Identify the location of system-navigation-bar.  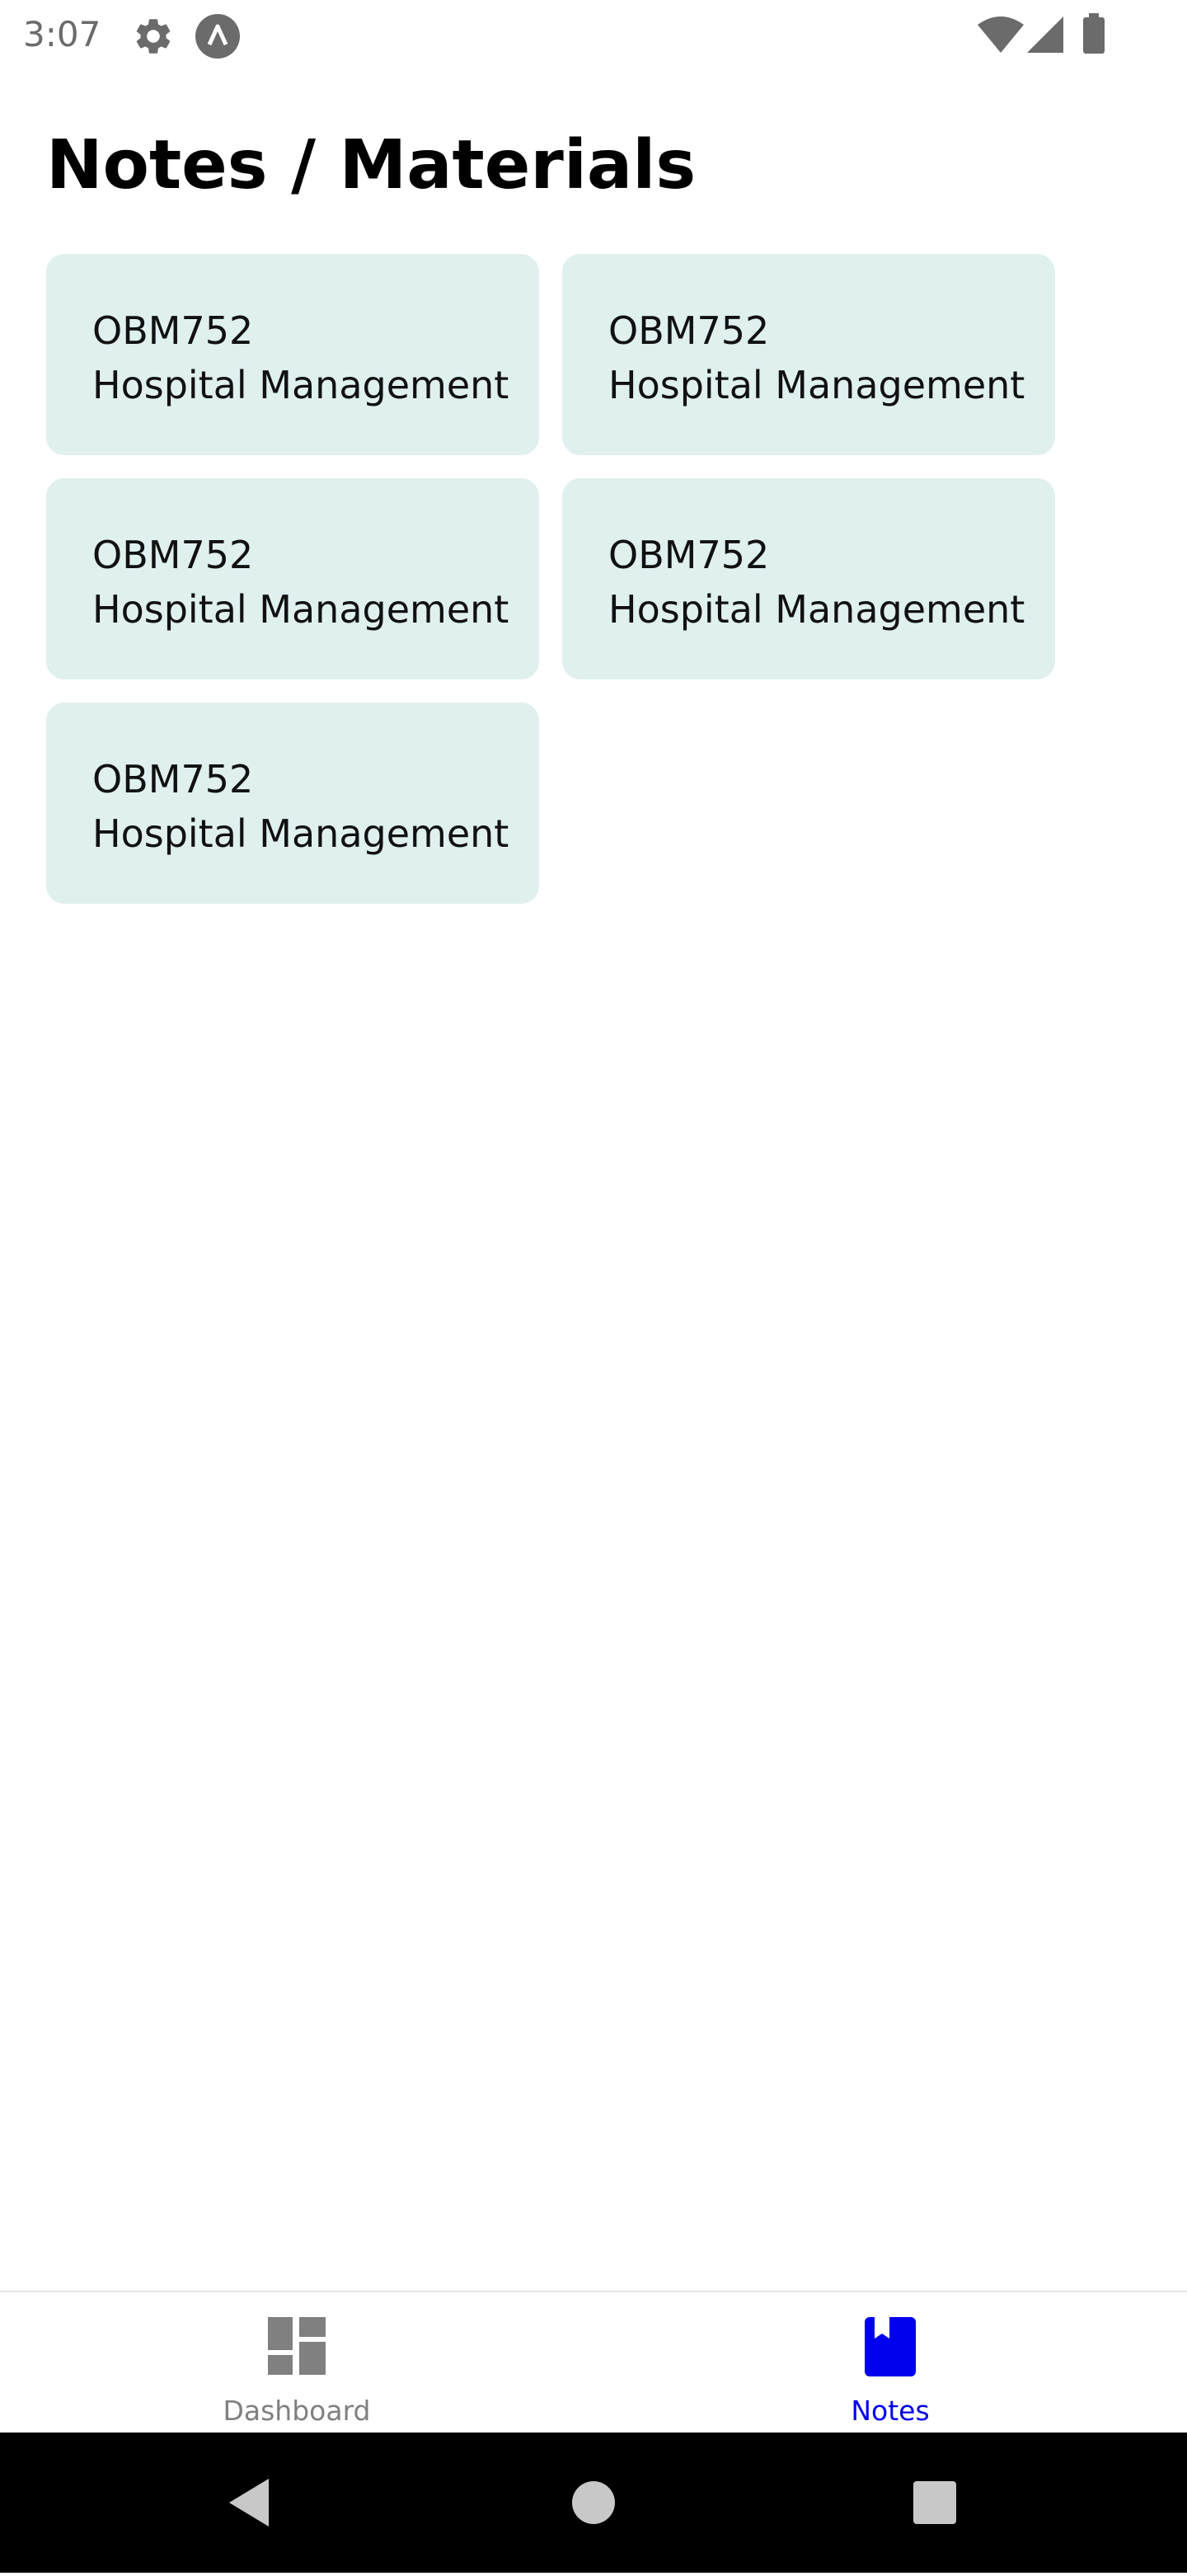
(593, 2503).